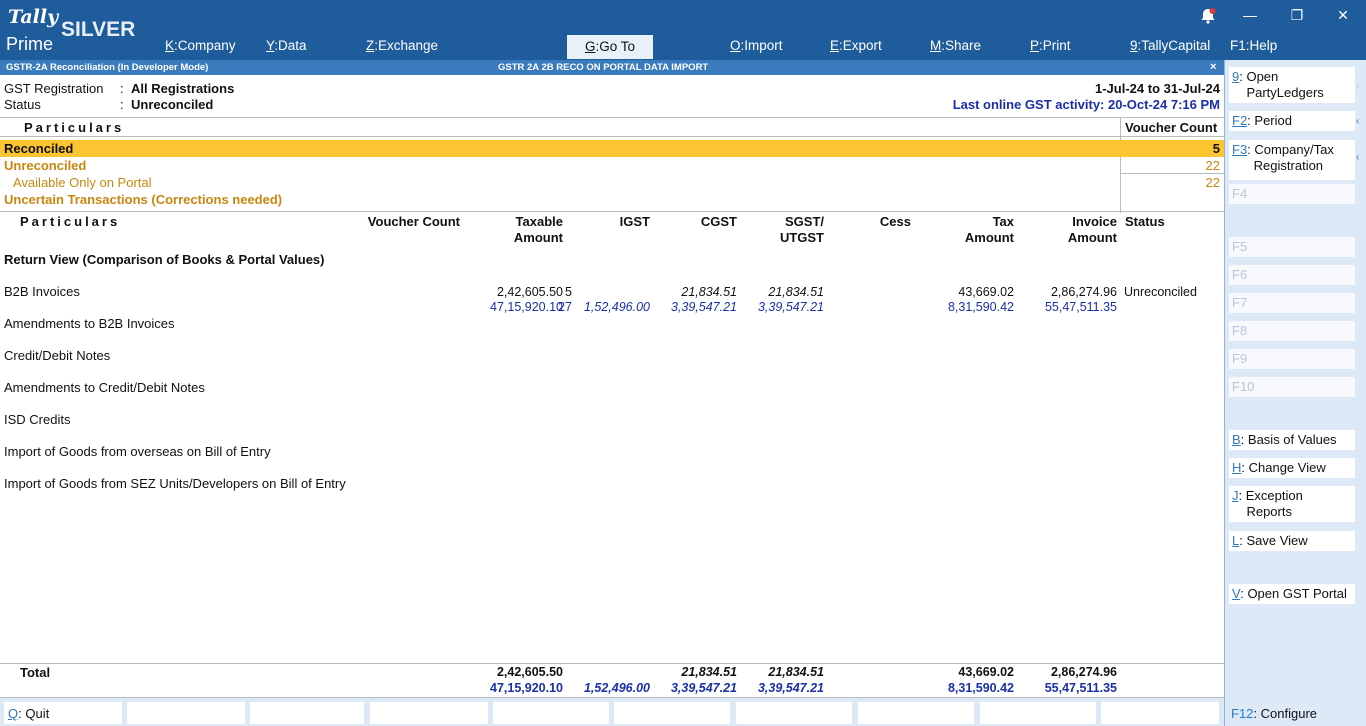 The height and width of the screenshot is (726, 1366). What do you see at coordinates (200, 45) in the screenshot?
I see `nav-company: K:Company` at bounding box center [200, 45].